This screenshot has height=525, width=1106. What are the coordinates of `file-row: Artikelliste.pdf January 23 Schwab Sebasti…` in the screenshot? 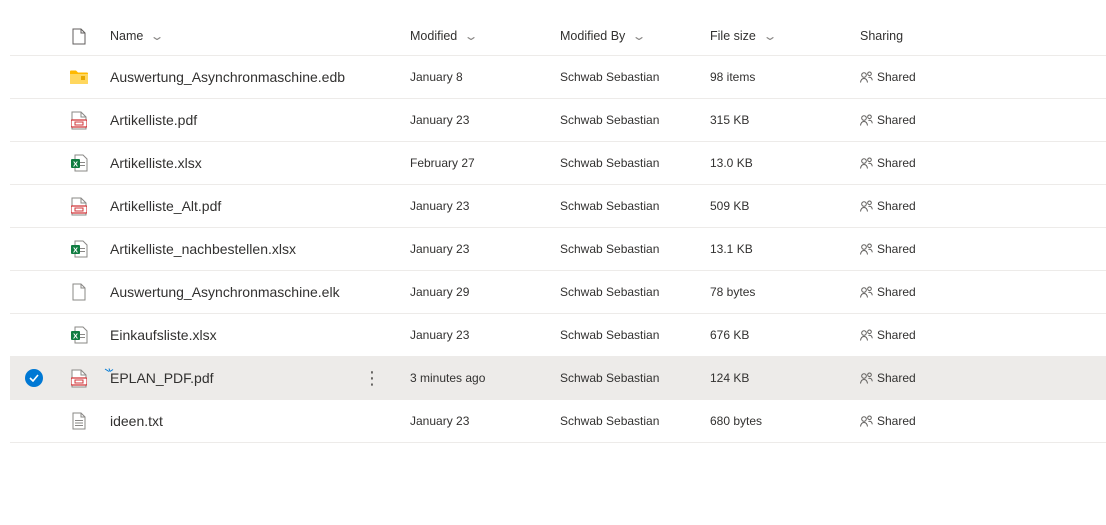 It's located at (558, 120).